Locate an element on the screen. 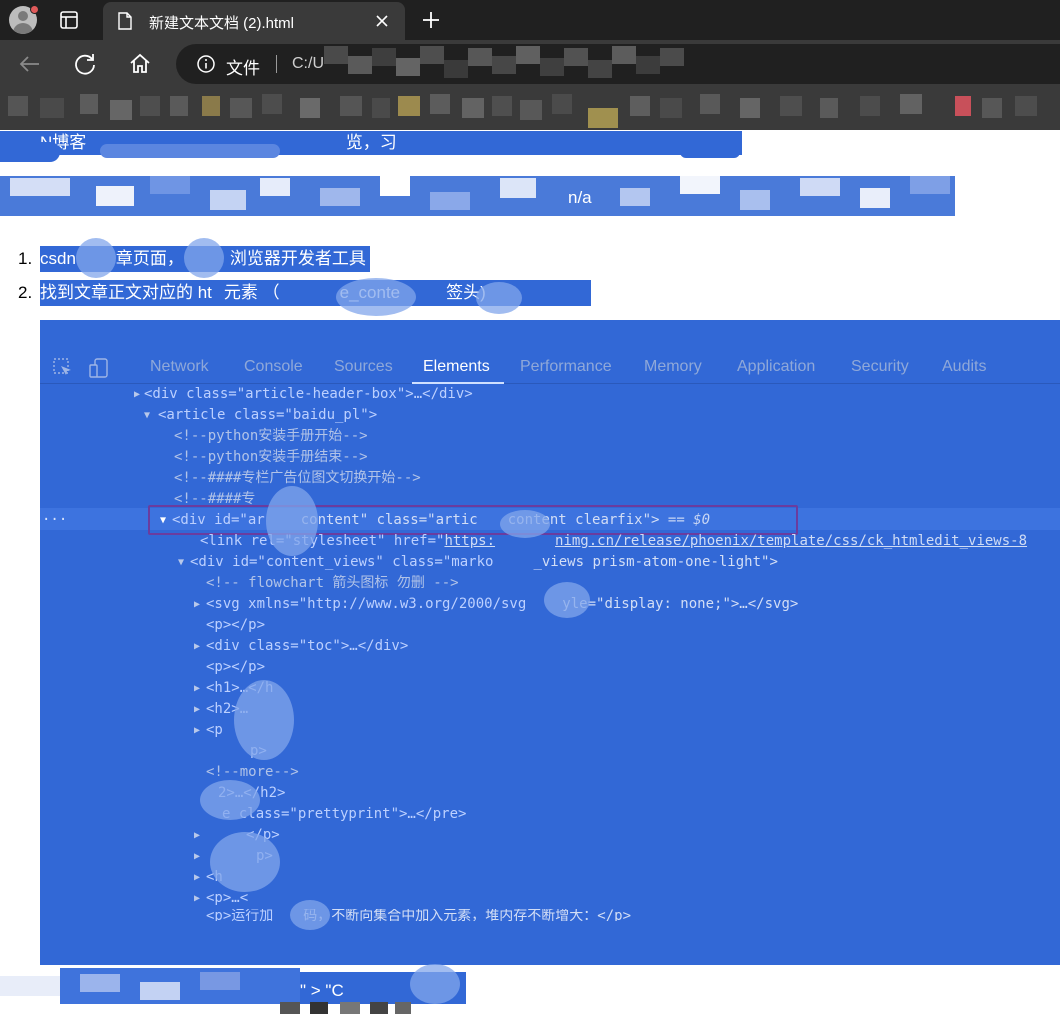  dom-row: <!--more--> is located at coordinates (252, 772).